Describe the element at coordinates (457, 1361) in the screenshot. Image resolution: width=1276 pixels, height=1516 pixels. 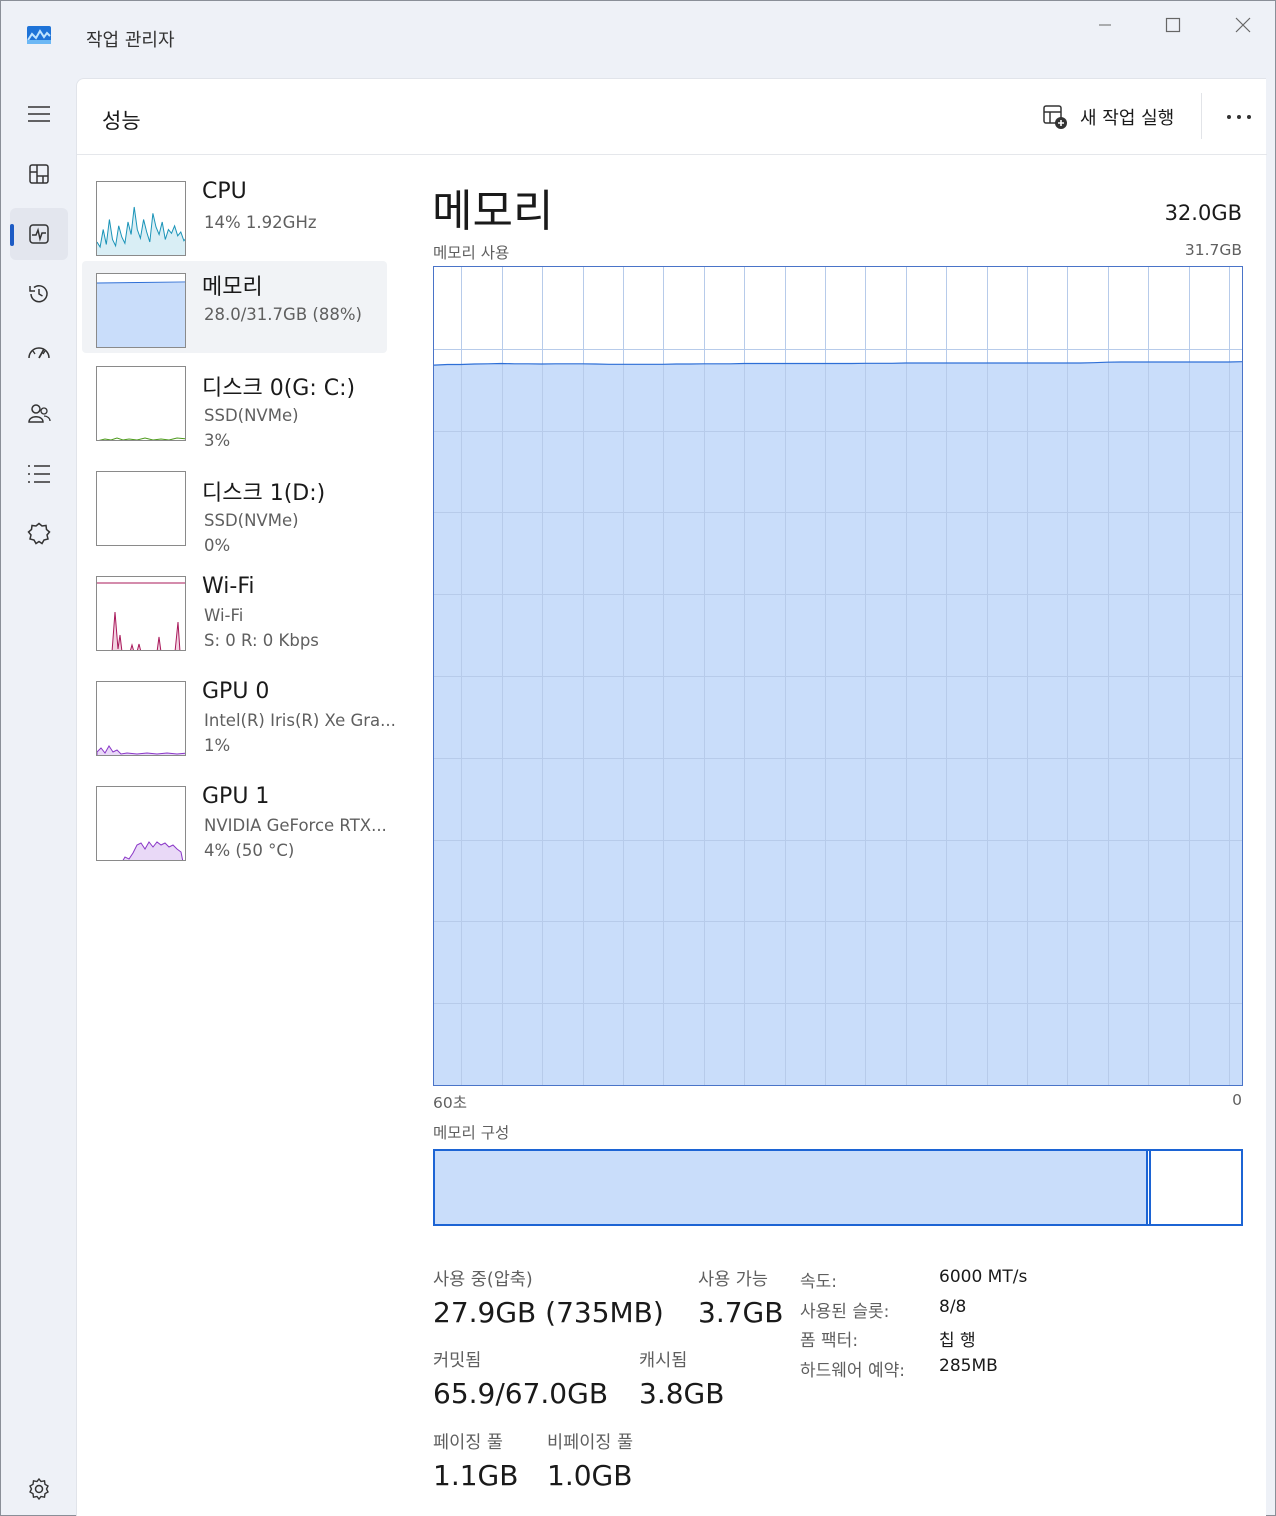
I see `committed-label: 커밋됨` at that location.